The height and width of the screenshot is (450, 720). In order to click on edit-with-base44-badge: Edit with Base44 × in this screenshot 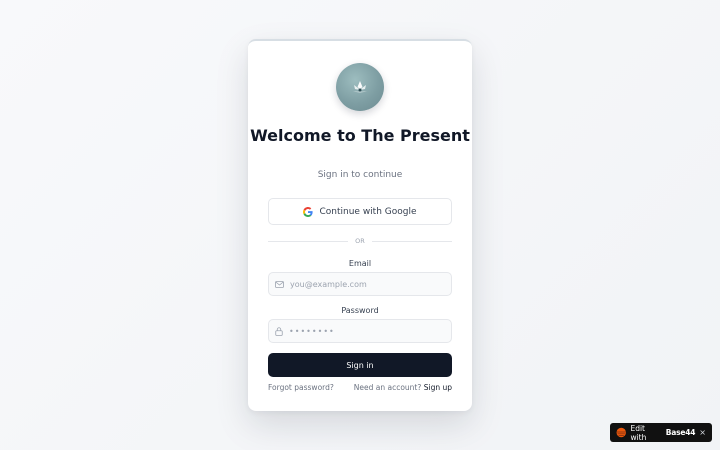, I will do `click(661, 432)`.